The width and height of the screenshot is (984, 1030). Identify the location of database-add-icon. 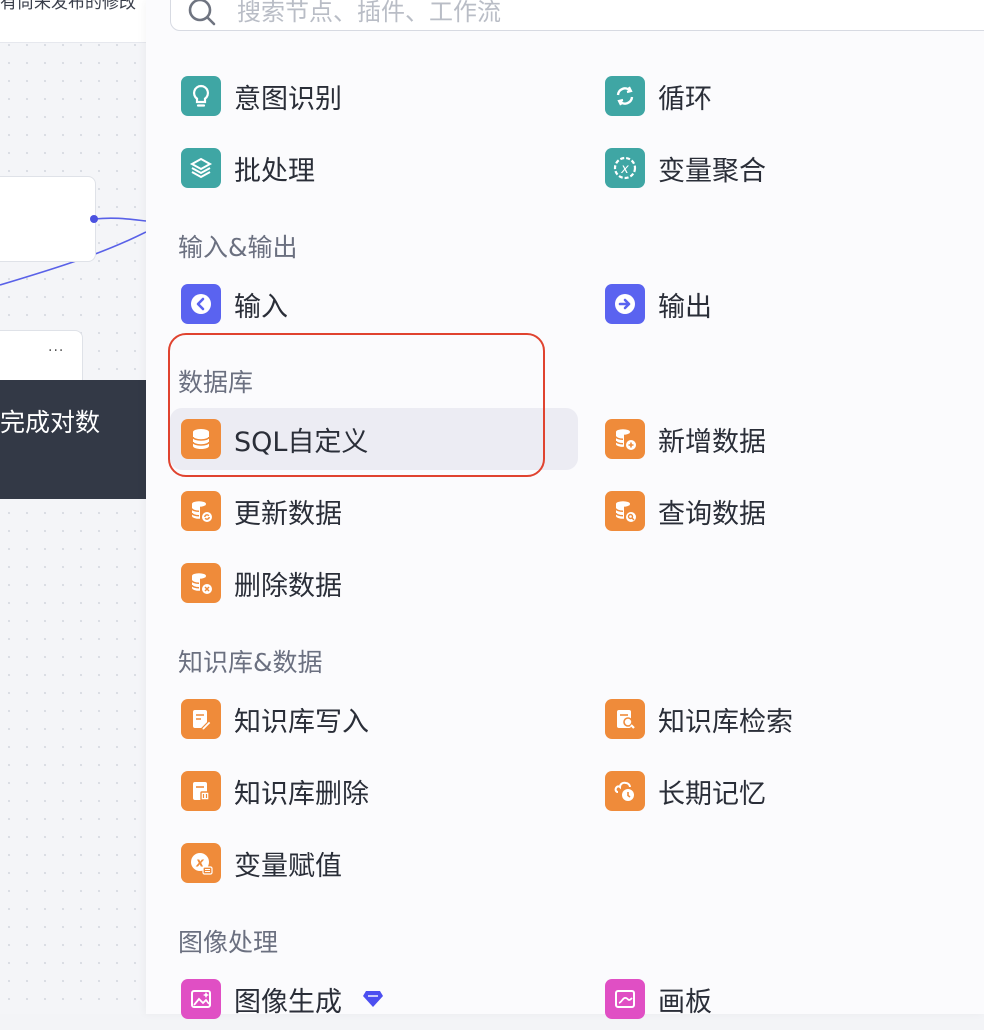
(625, 439).